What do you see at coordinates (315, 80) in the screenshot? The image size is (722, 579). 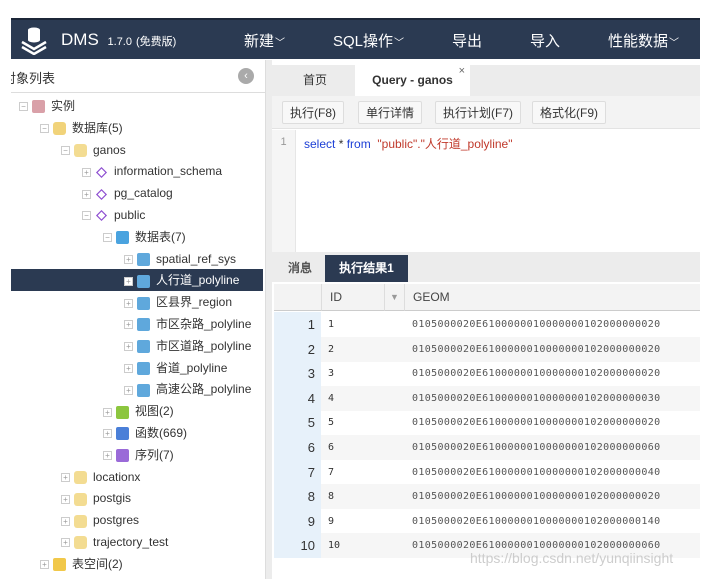 I see `tab-home: 首页` at bounding box center [315, 80].